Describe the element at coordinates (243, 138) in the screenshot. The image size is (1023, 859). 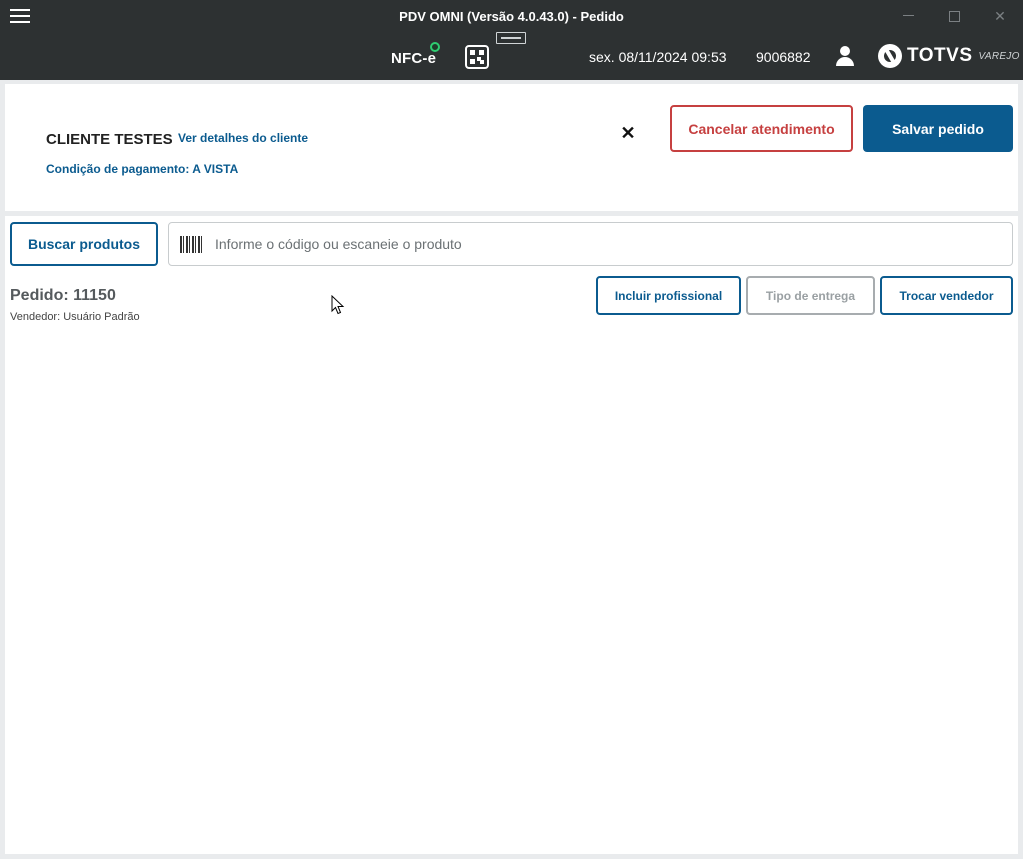
I see `customer-details-link: Ver detalhes do cliente` at that location.